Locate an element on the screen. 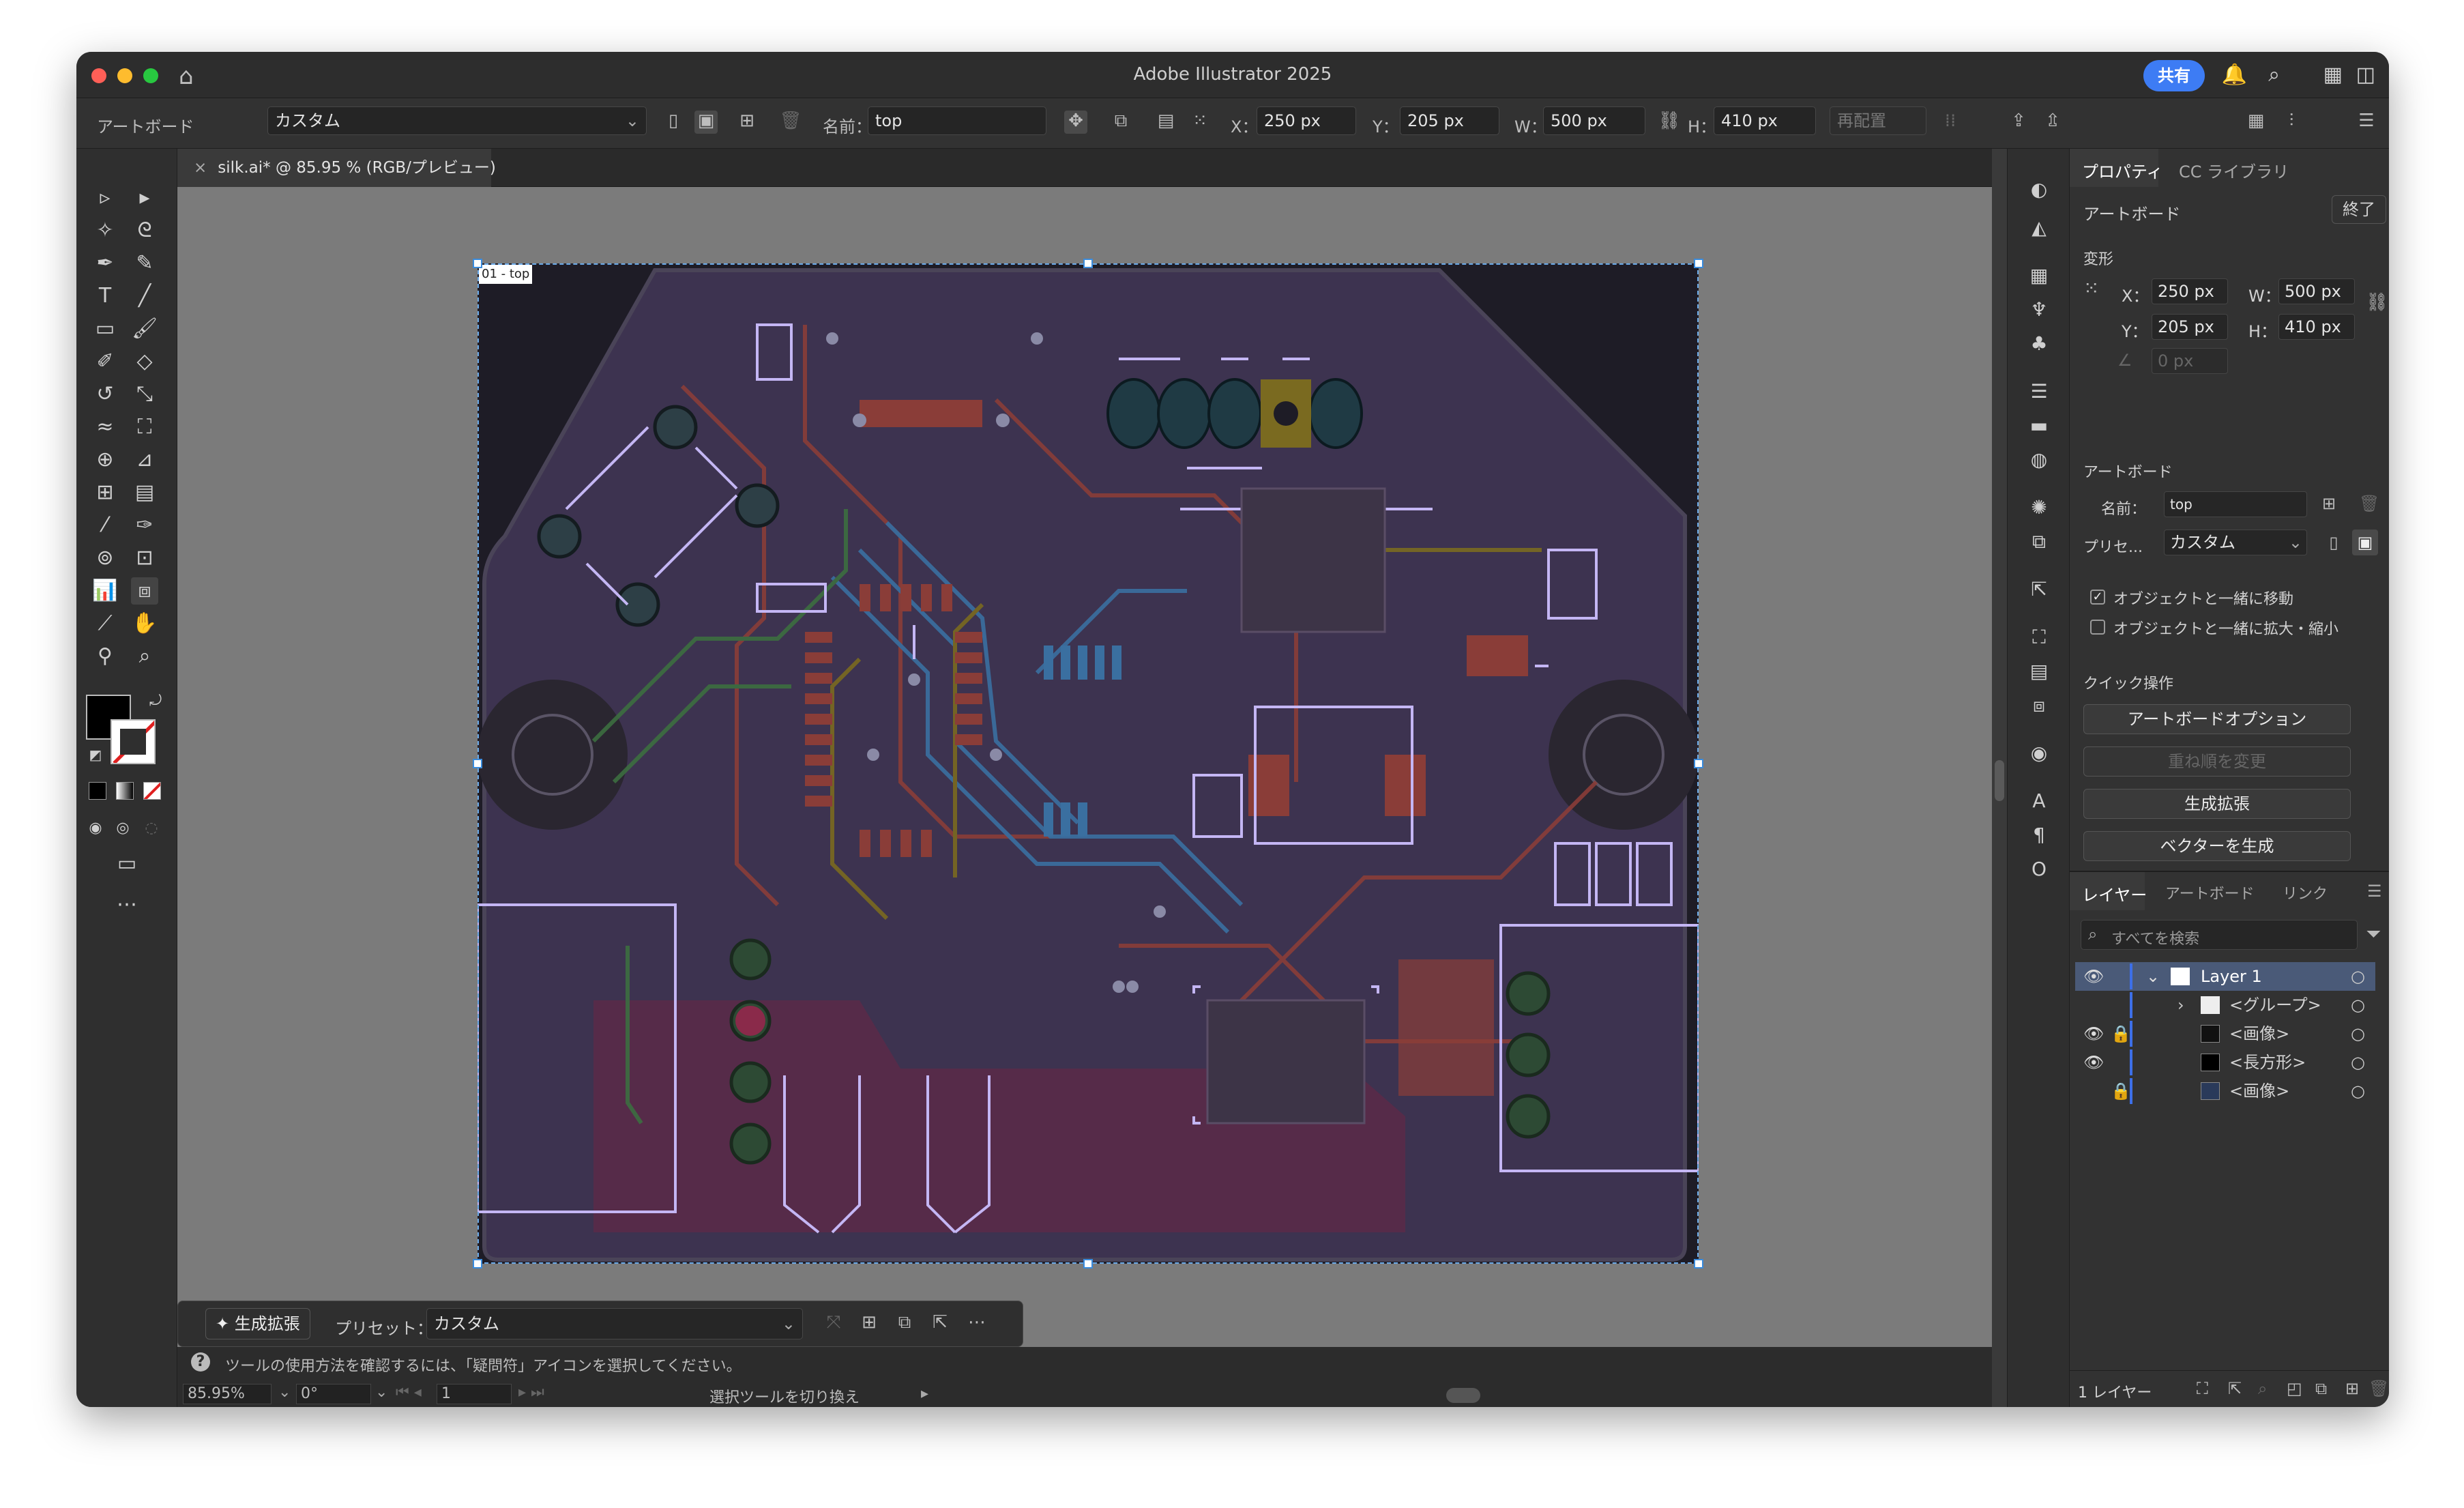 The height and width of the screenshot is (1508, 2464). symbols-panel-icon: ♣ is located at coordinates (2039, 344).